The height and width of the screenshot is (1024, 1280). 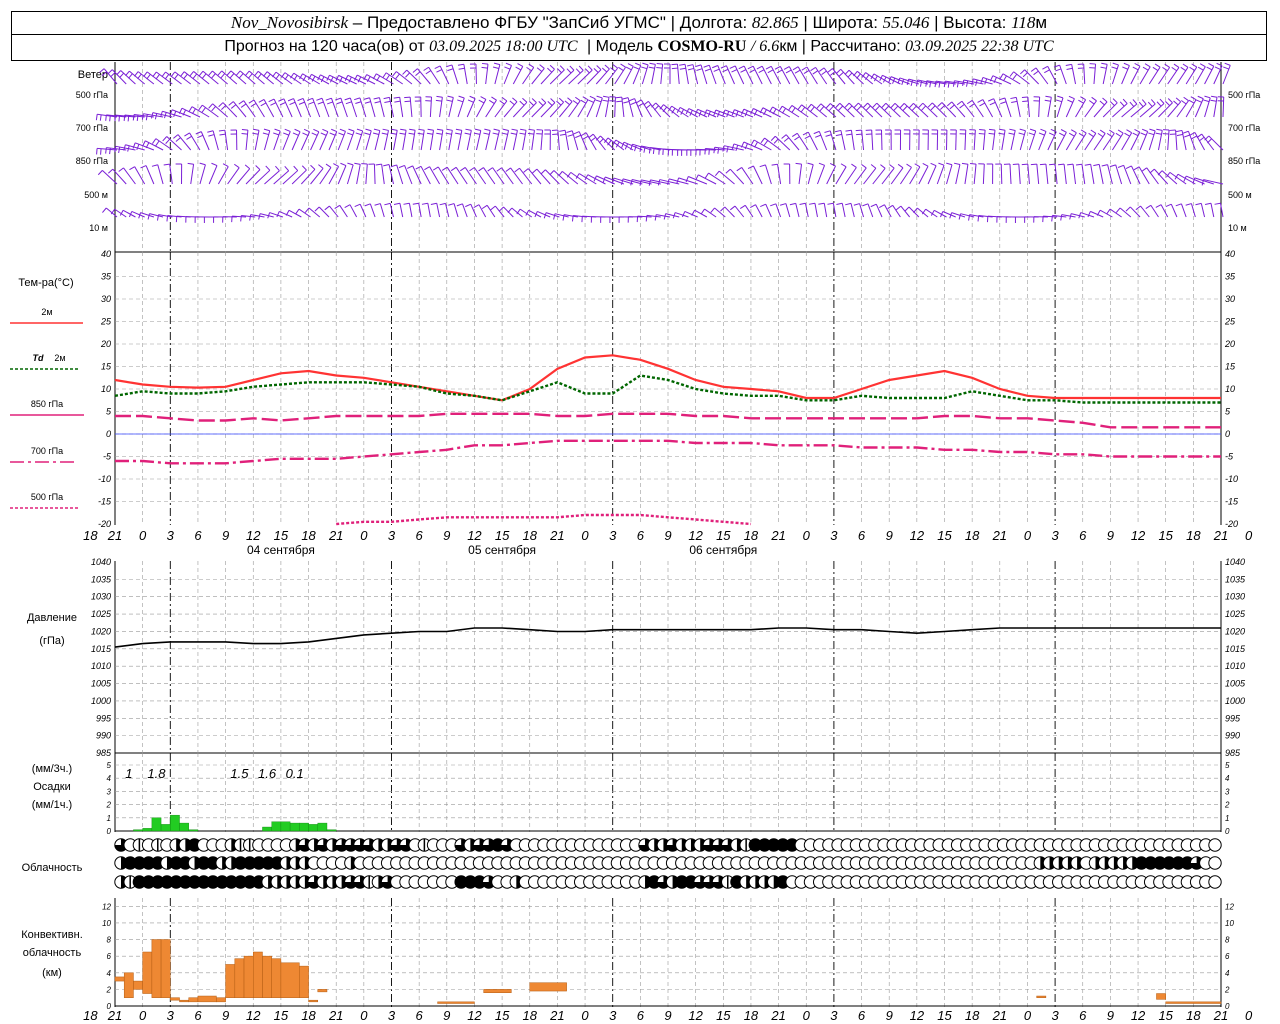 I want to click on time-axis-hour-bottom: 18, so click(x=90, y=1015).